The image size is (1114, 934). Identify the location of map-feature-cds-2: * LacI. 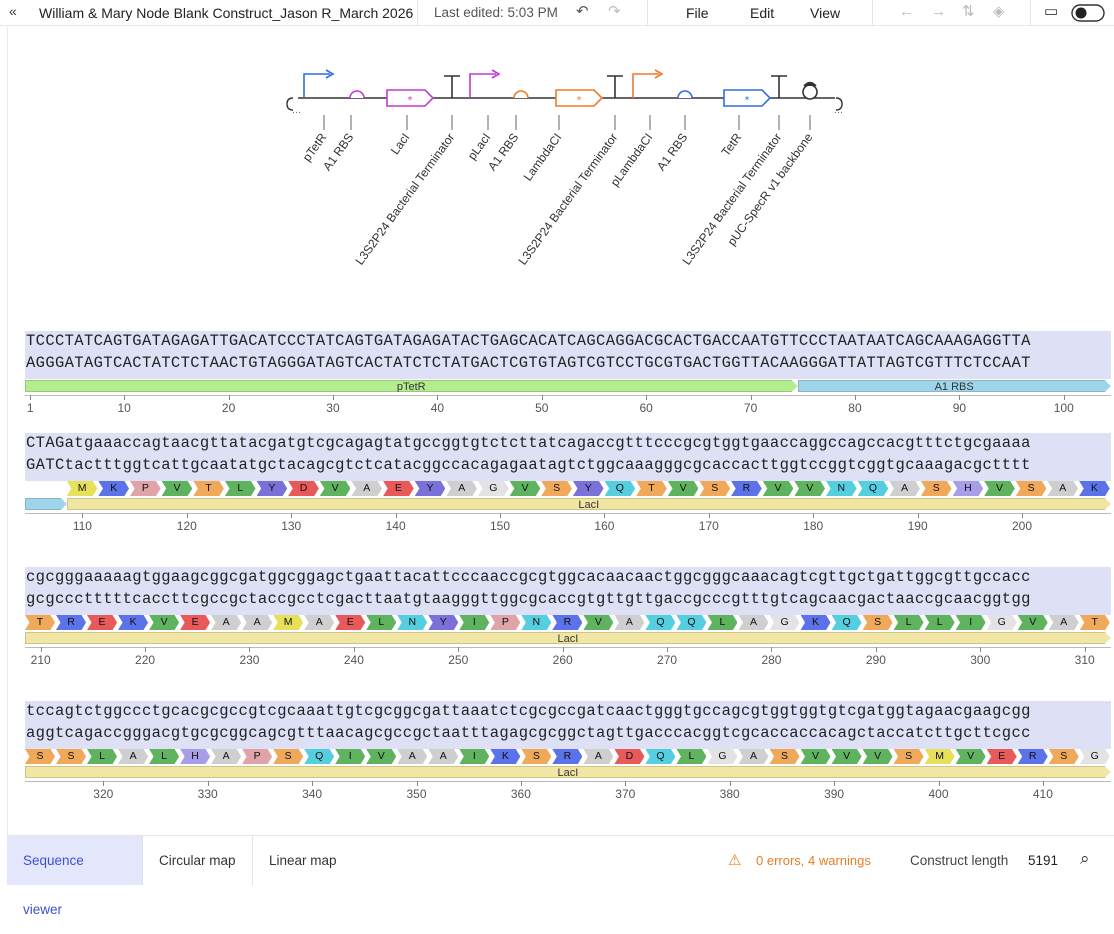
(410, 123).